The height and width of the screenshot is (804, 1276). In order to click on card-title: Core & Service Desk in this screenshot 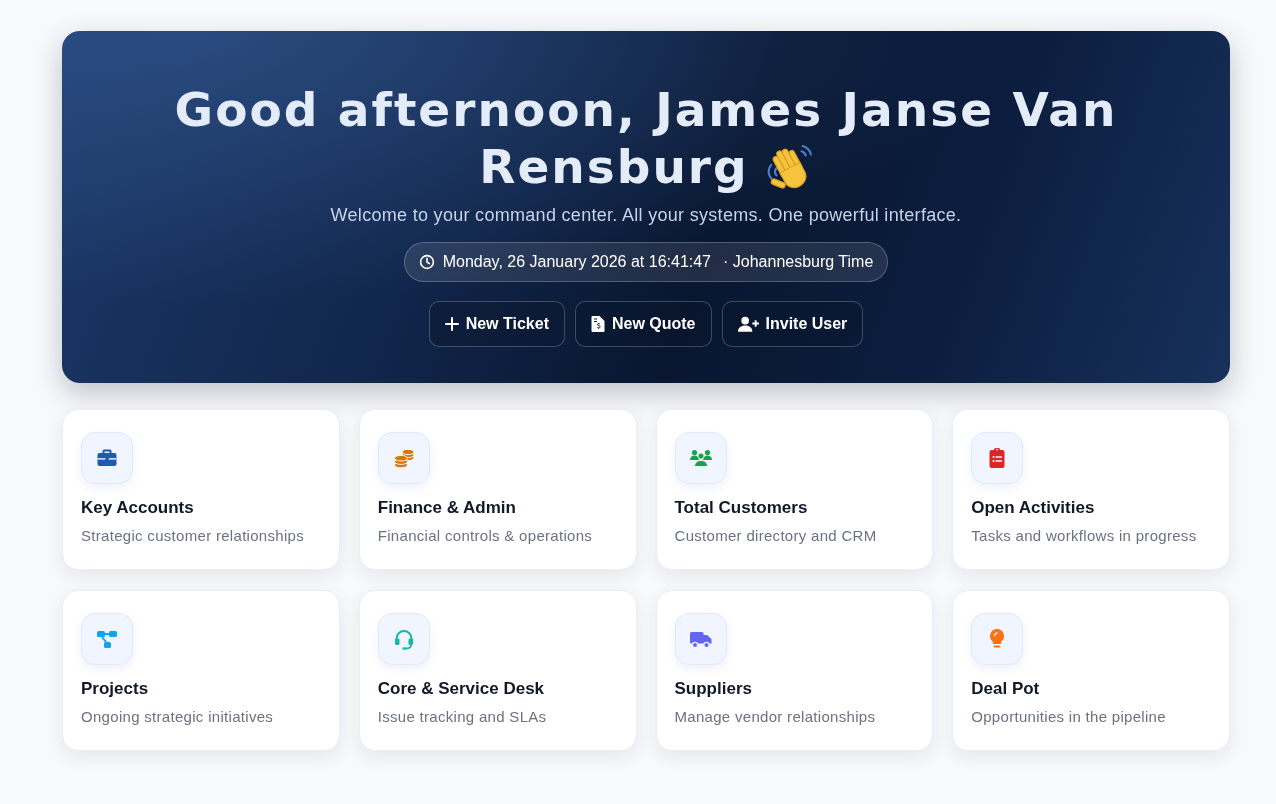, I will do `click(461, 689)`.